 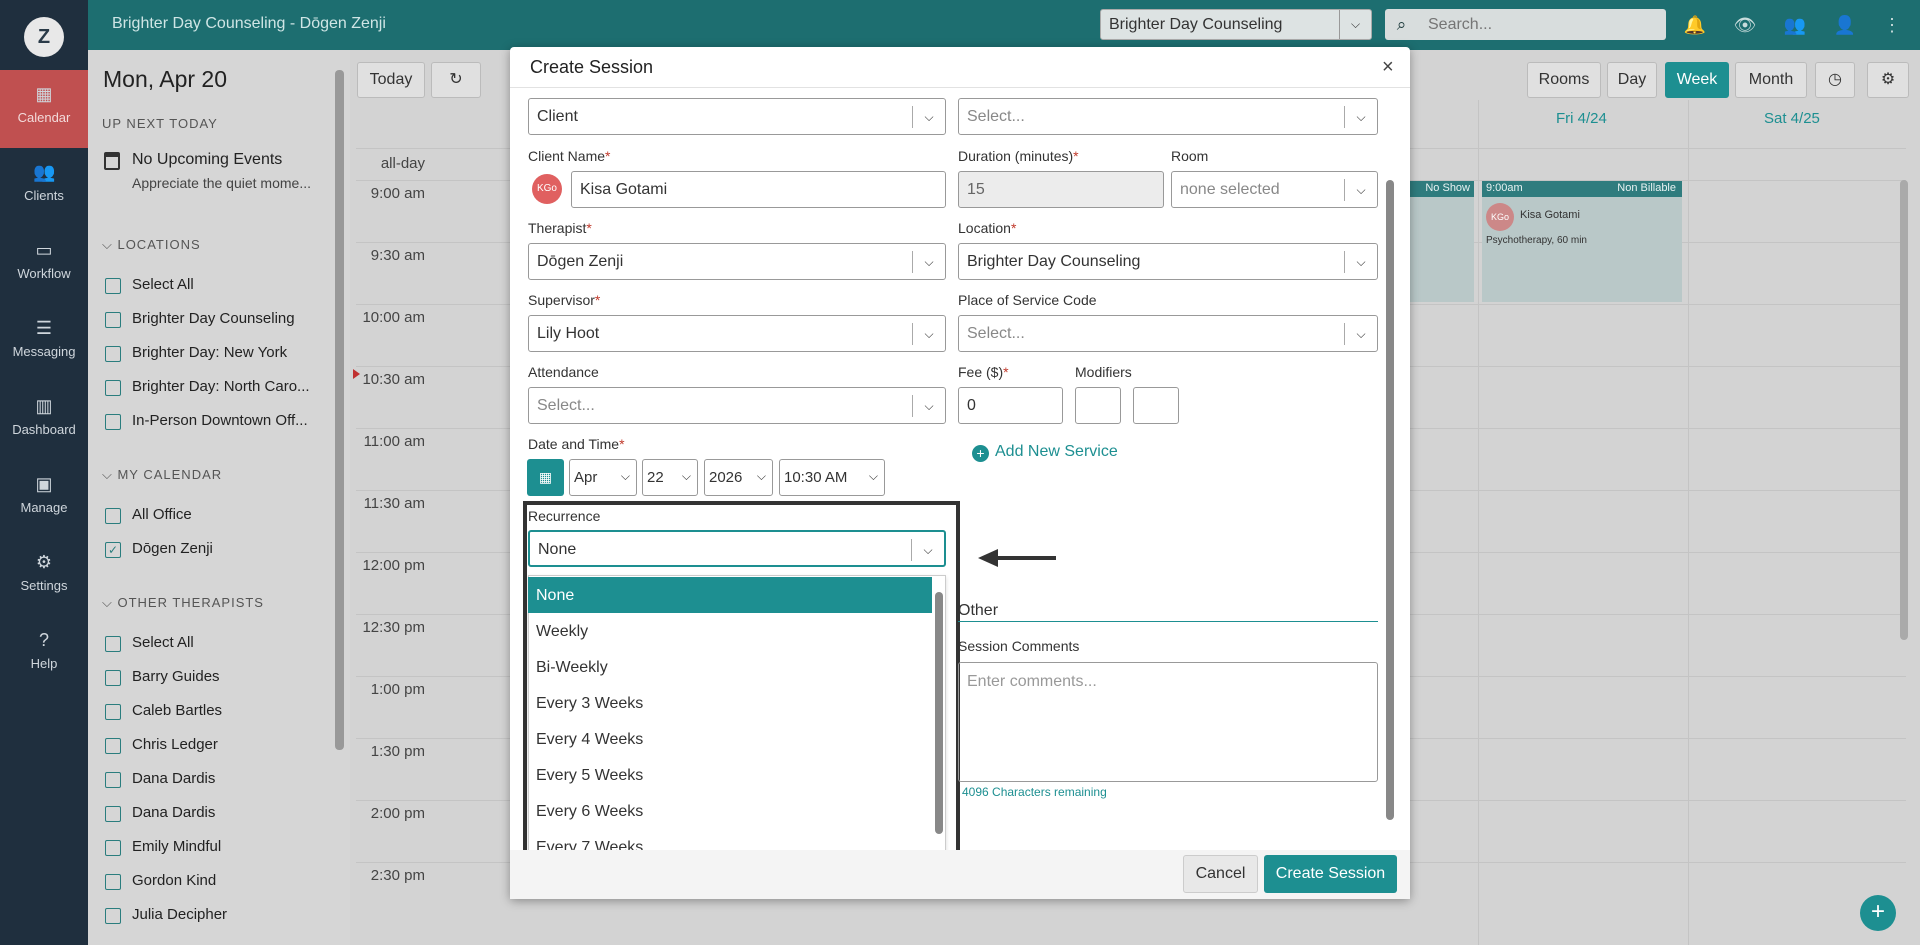 I want to click on add-user-icon: 👤, so click(x=1845, y=25).